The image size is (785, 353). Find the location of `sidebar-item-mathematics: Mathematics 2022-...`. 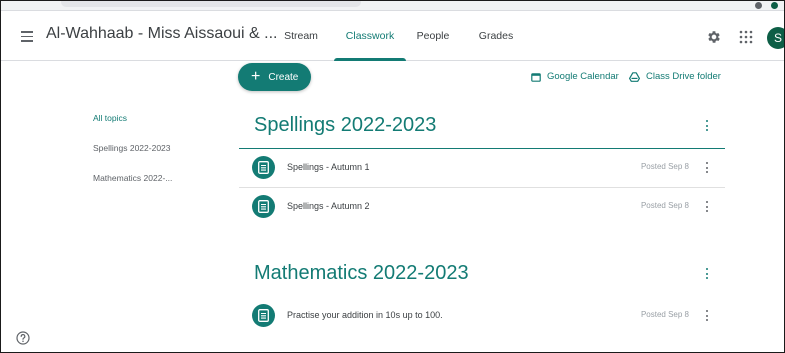

sidebar-item-mathematics: Mathematics 2022-... is located at coordinates (132, 178).